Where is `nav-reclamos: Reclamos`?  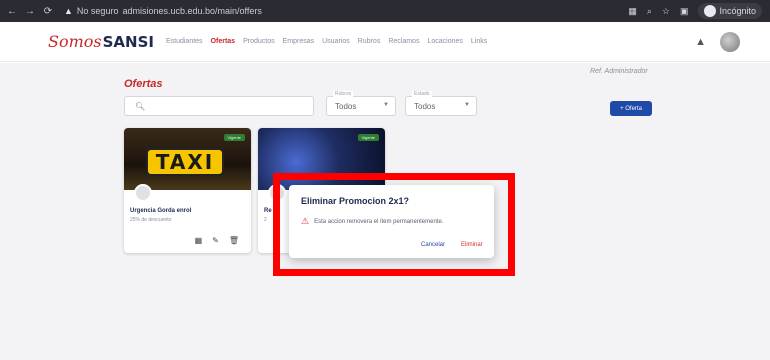 nav-reclamos: Reclamos is located at coordinates (403, 41).